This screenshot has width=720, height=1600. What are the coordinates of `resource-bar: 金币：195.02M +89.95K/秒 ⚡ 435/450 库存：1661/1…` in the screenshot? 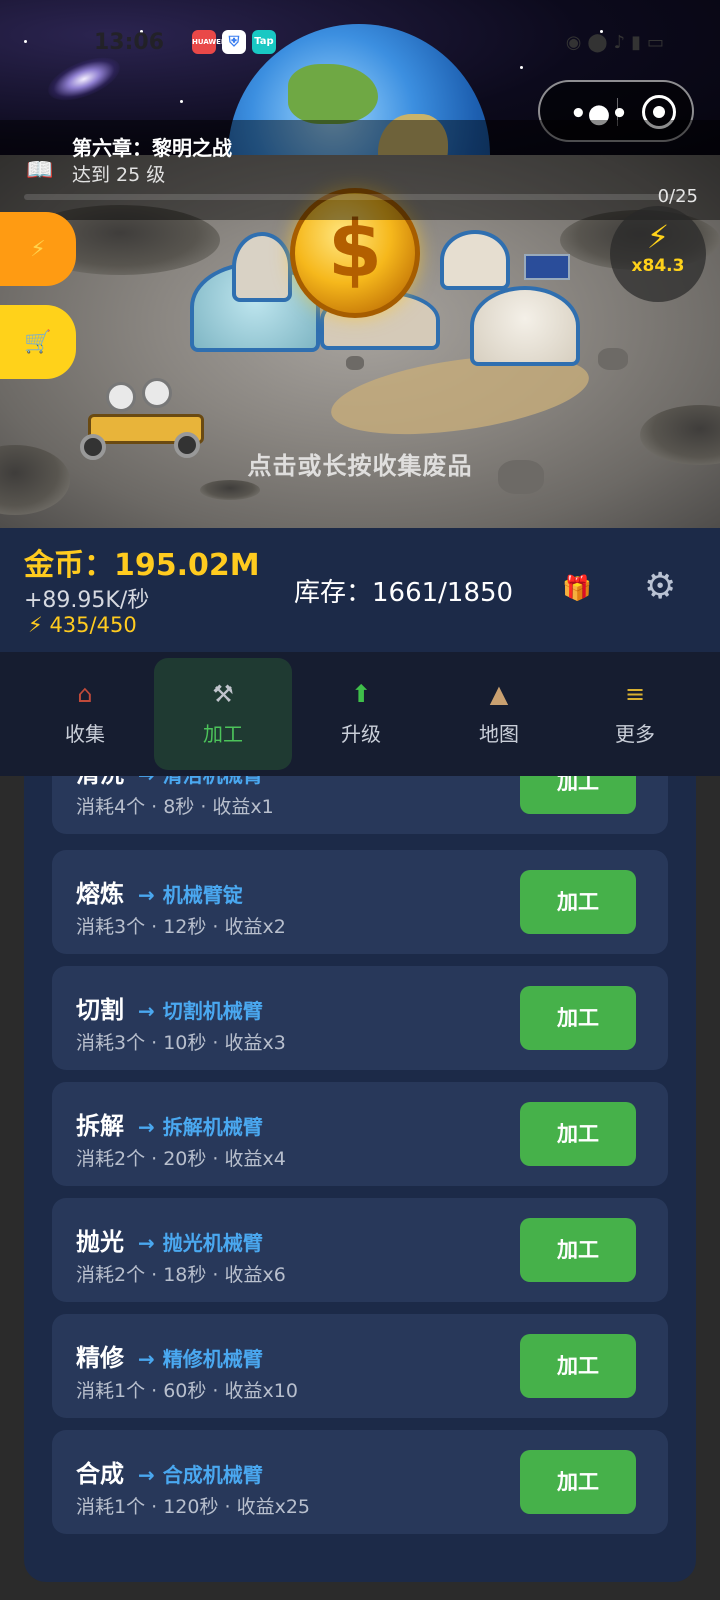 It's located at (360, 590).